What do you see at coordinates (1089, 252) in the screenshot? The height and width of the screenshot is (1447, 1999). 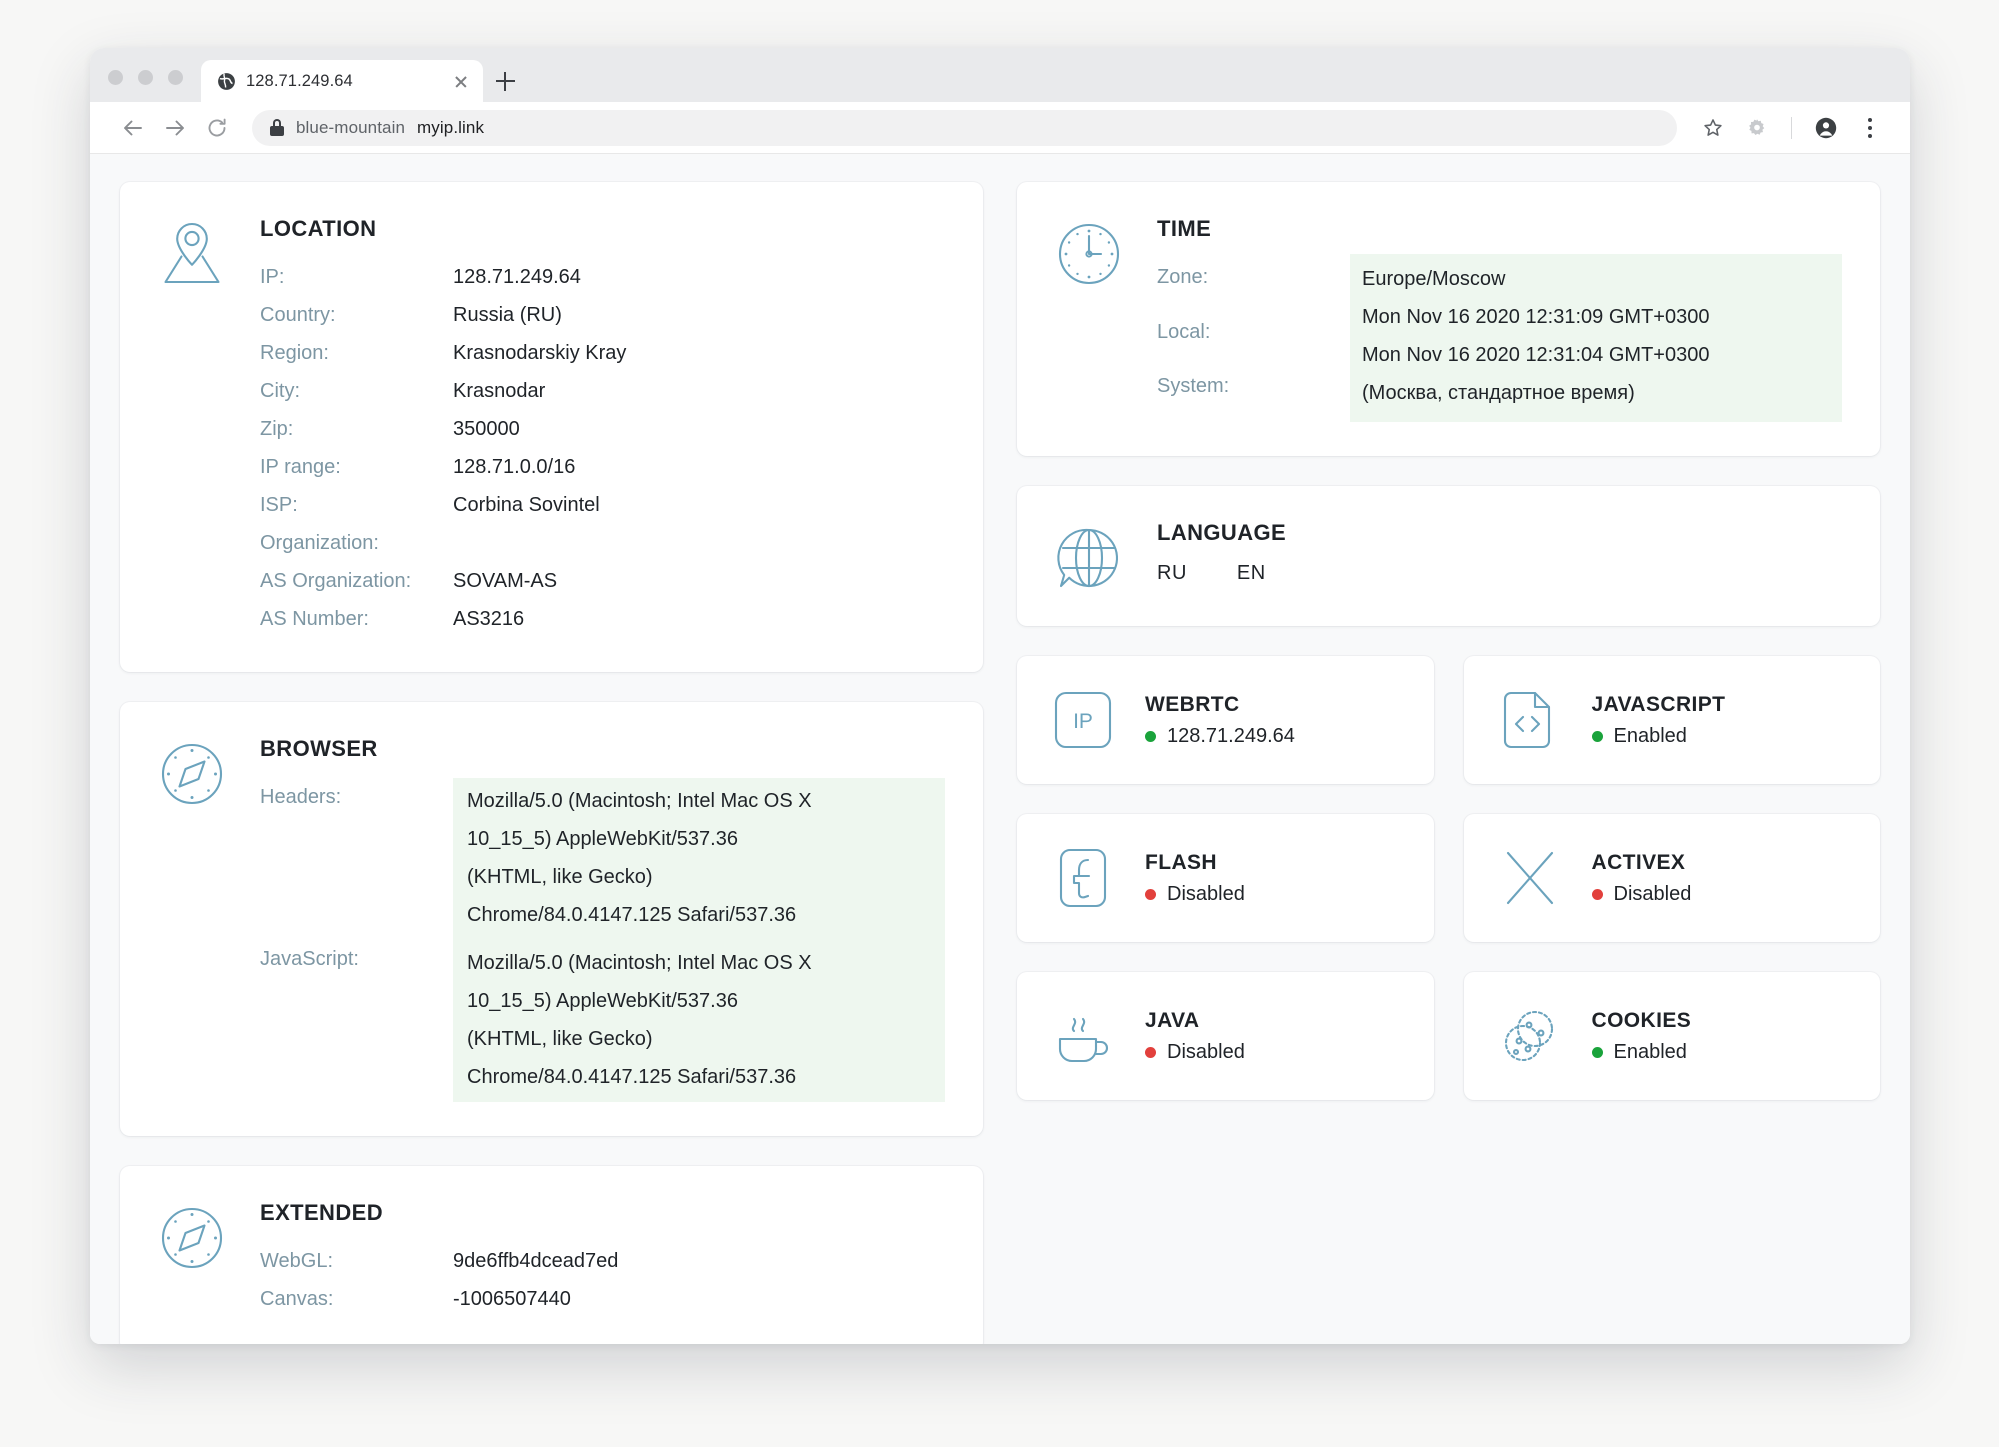 I see `clock-icon` at bounding box center [1089, 252].